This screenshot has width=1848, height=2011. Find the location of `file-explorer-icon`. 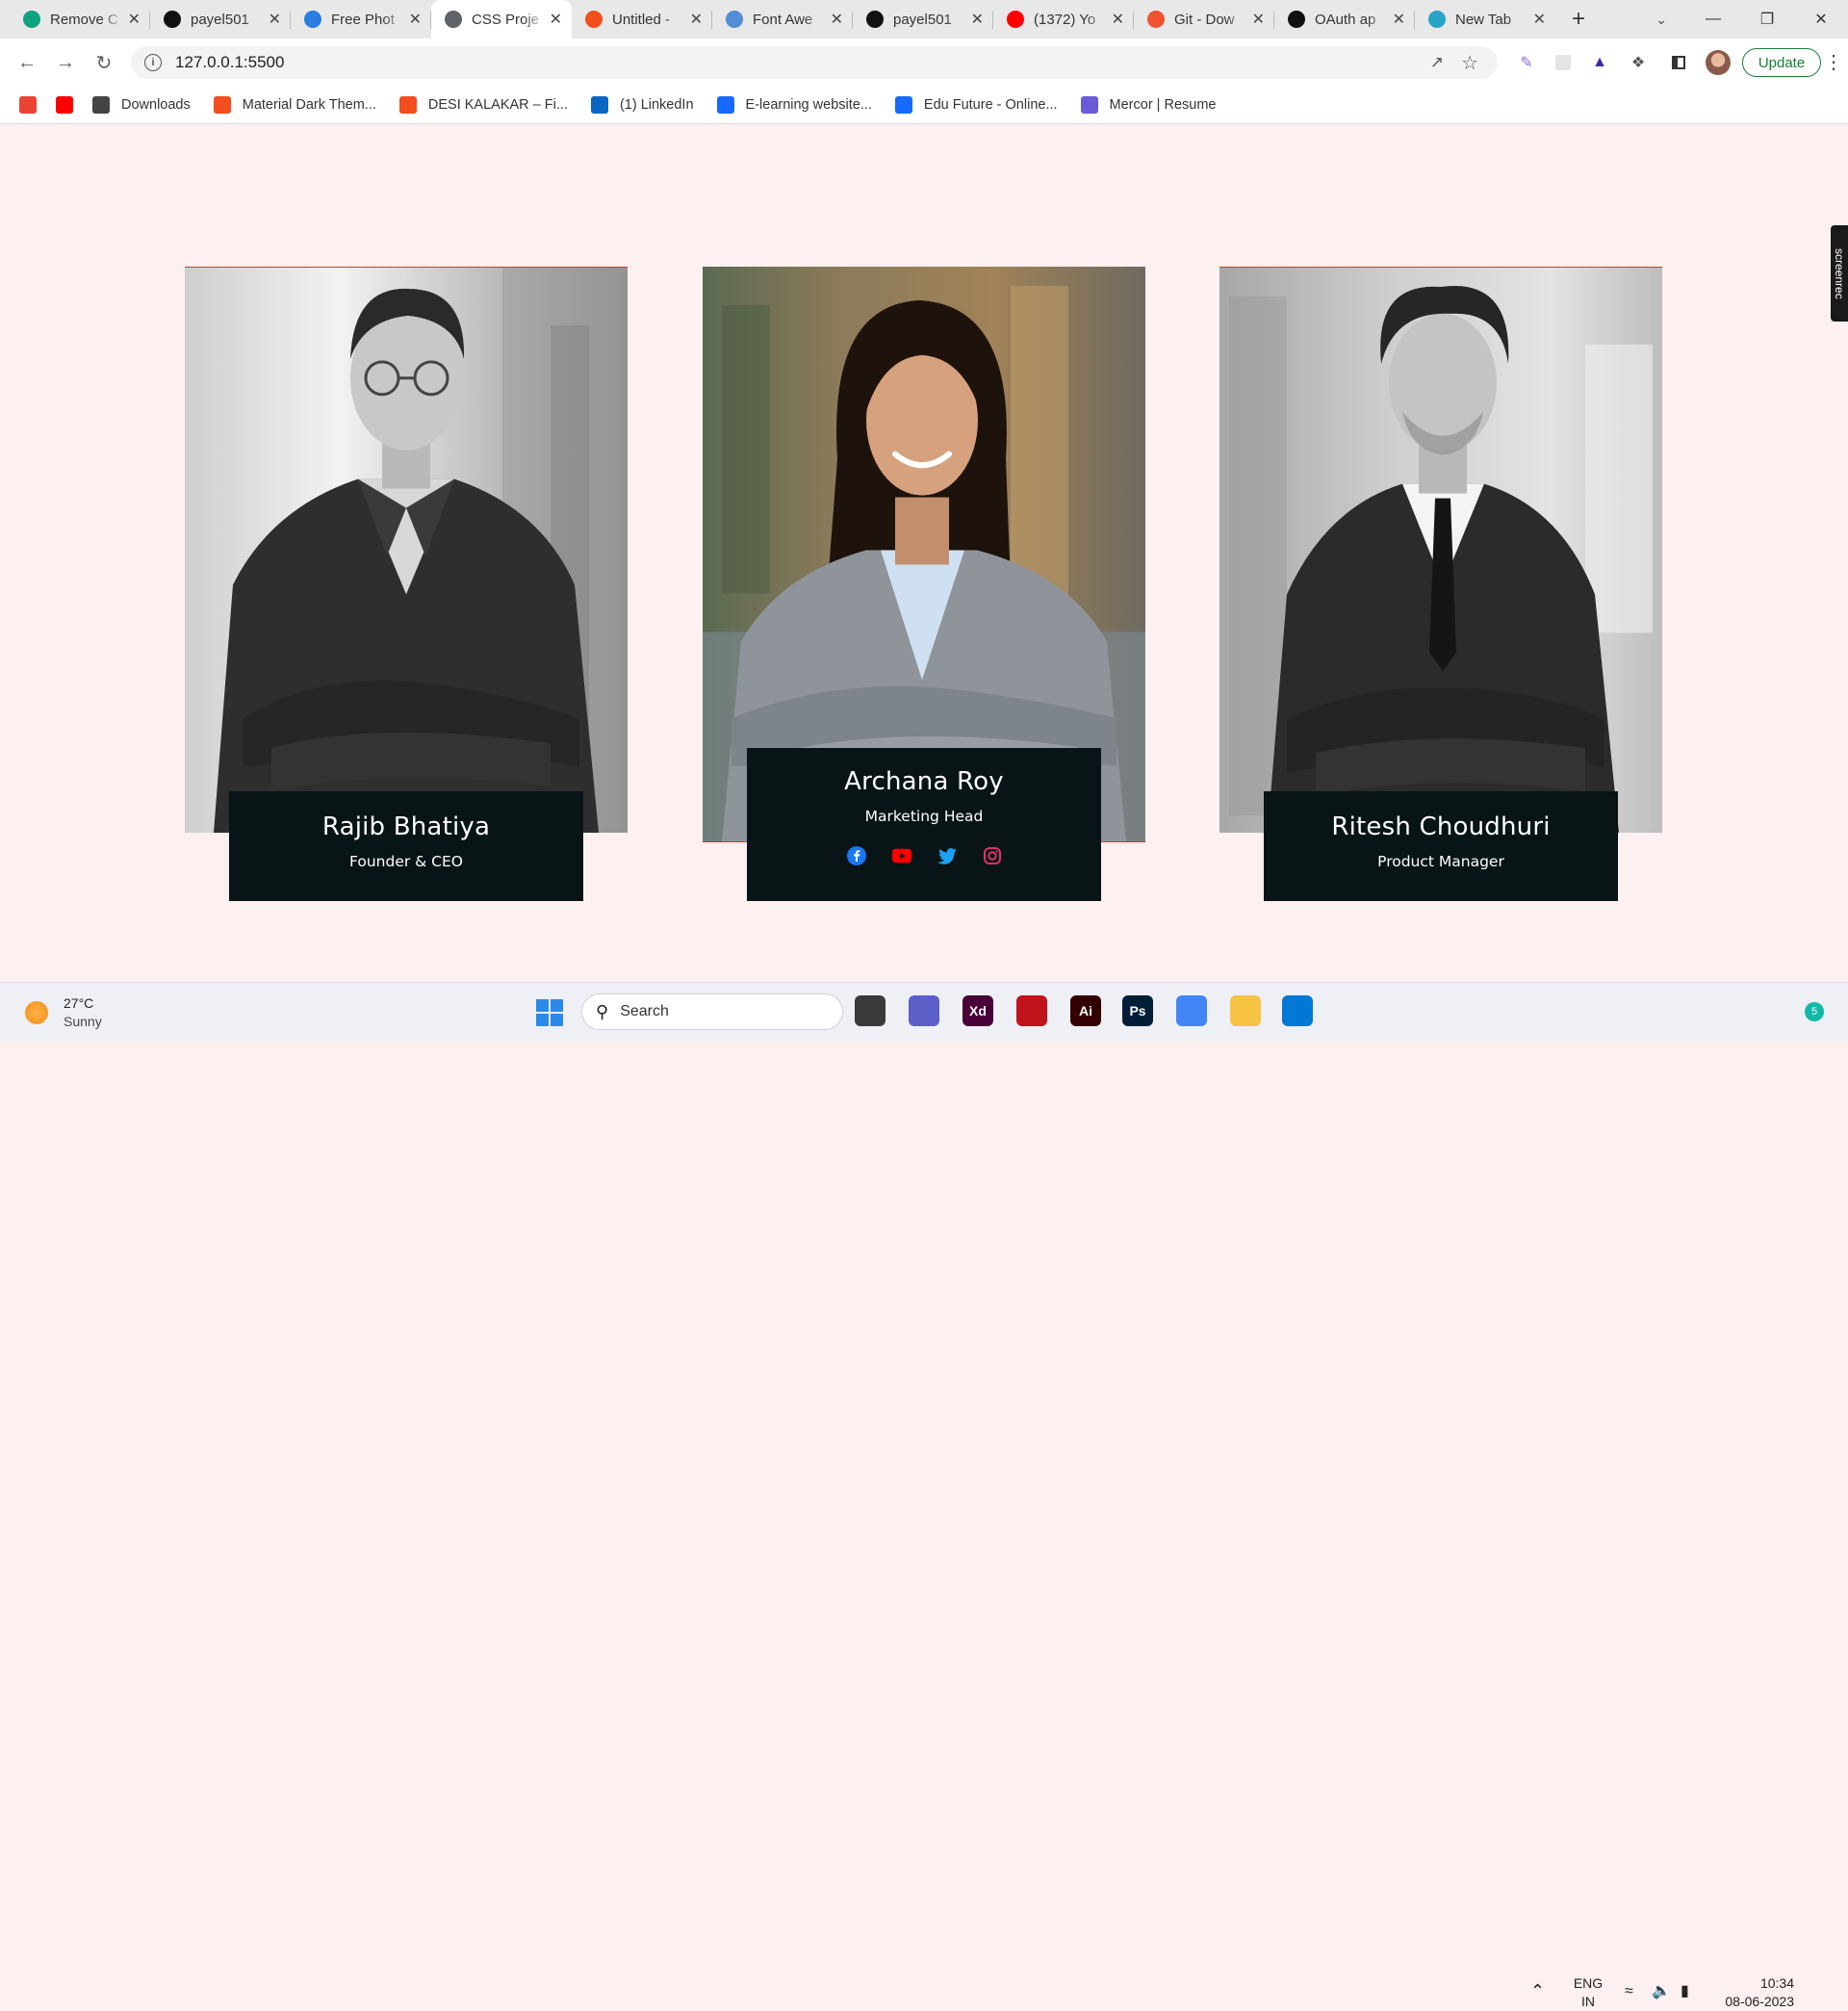

file-explorer-icon is located at coordinates (1245, 1010).